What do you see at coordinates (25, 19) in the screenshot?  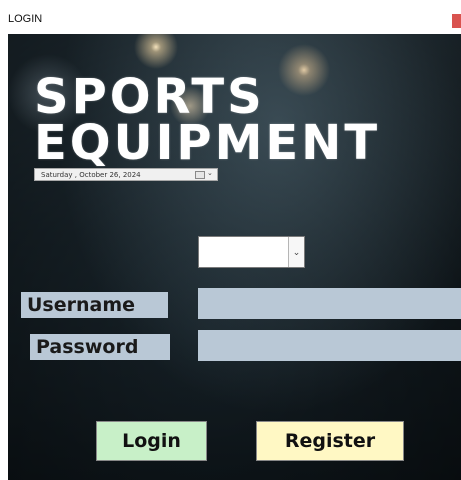 I see `window-title: LOGIN` at bounding box center [25, 19].